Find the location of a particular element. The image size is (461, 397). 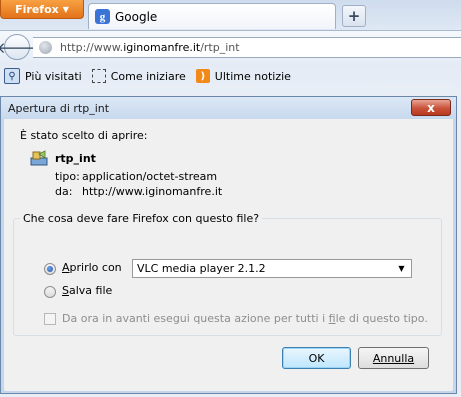

bookmark-come-iniziare: Come iniziare is located at coordinates (138, 76).